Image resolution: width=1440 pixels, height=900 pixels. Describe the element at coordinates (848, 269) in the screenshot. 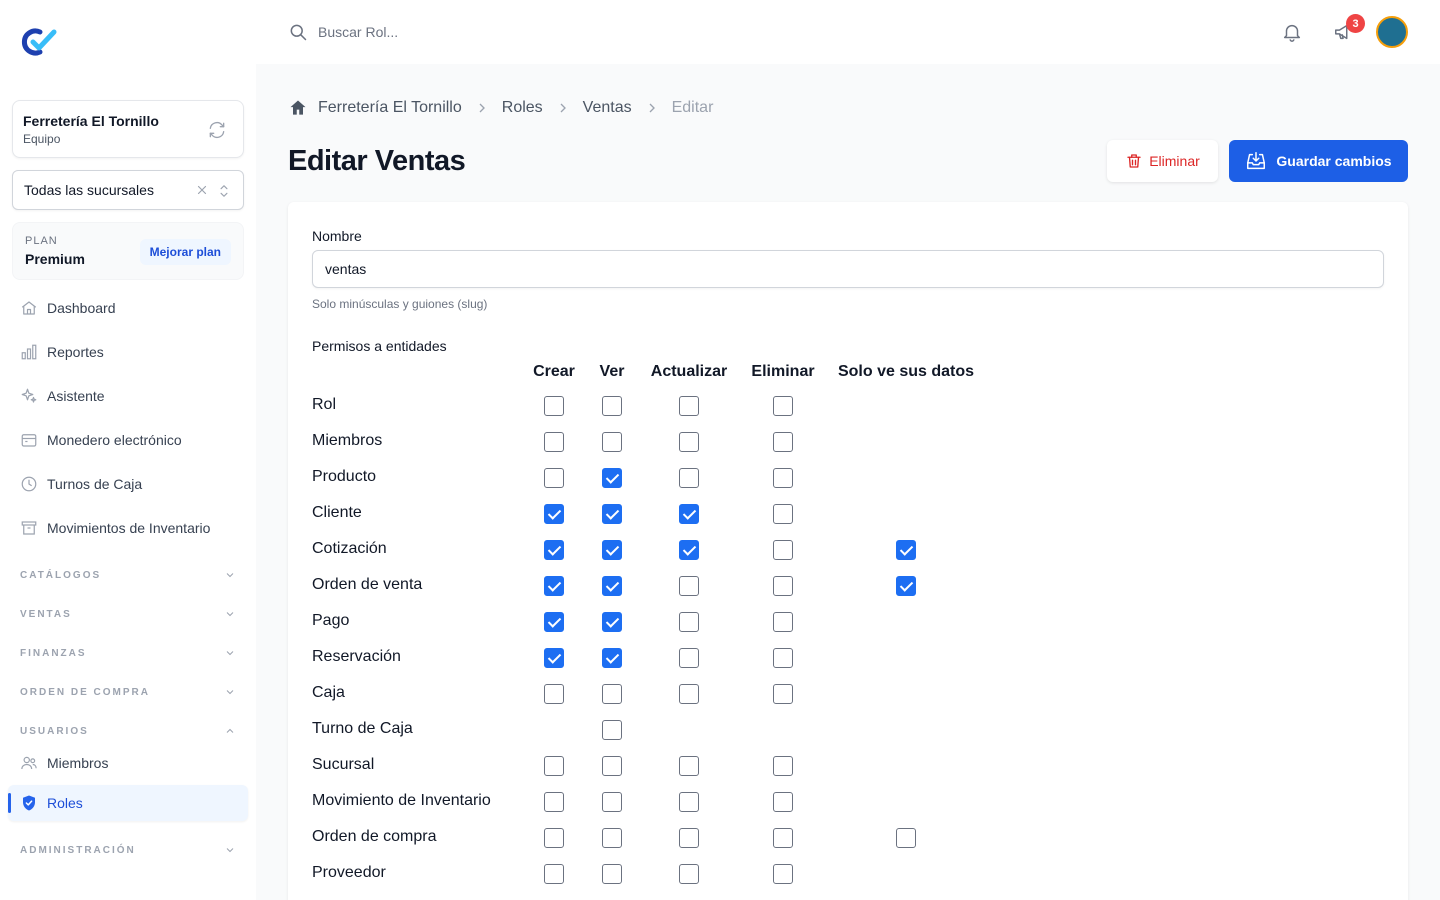

I see `name-input` at that location.